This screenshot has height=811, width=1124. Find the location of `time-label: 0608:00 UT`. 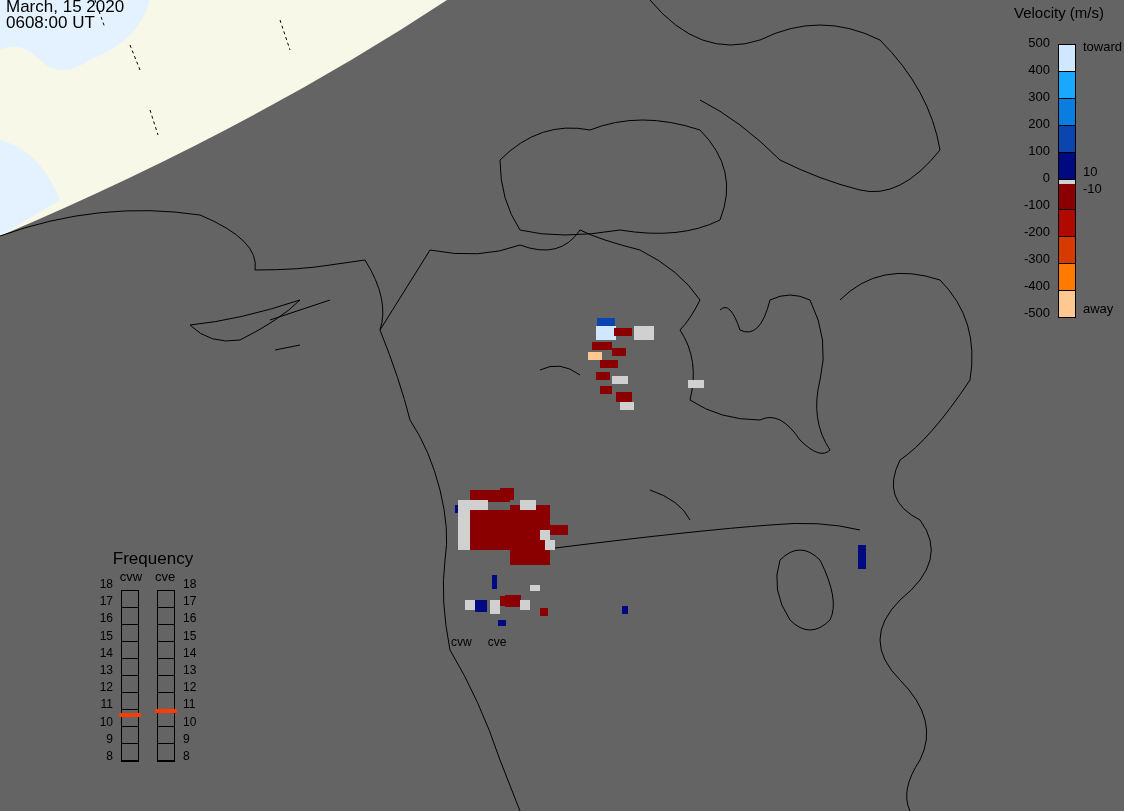

time-label: 0608:00 UT is located at coordinates (51, 23).